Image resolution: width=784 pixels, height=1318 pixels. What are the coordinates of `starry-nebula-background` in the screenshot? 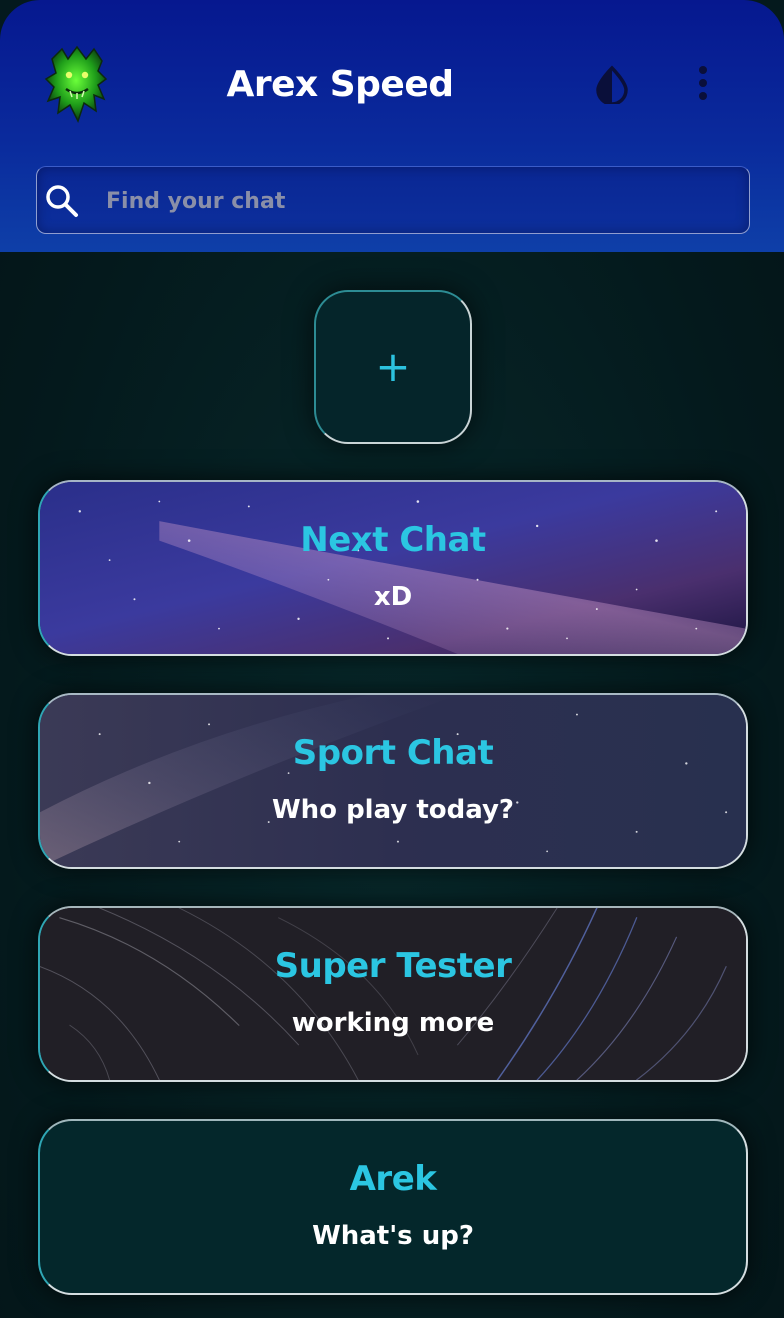 It's located at (393, 781).